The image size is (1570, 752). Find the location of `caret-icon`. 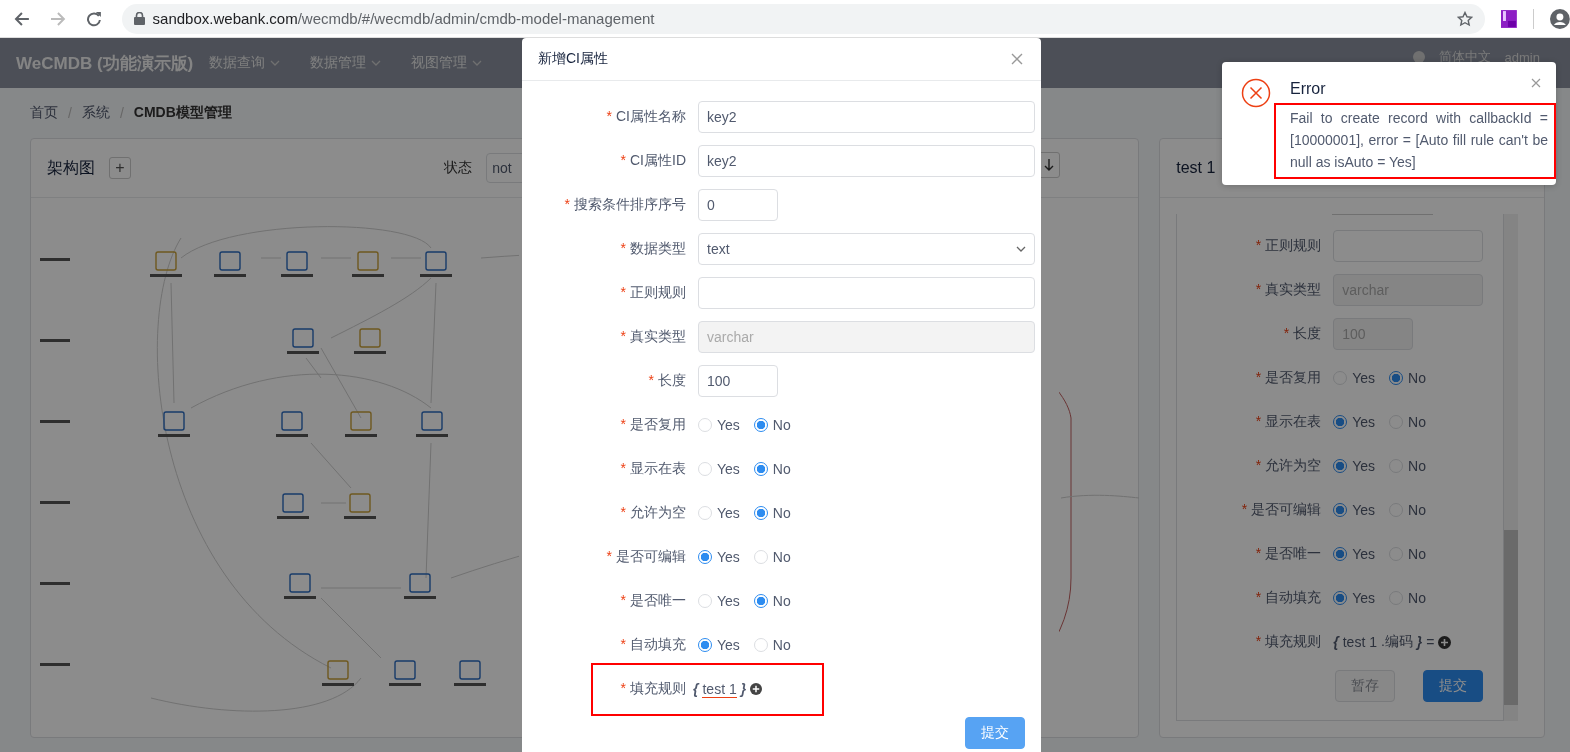

caret-icon is located at coordinates (477, 63).